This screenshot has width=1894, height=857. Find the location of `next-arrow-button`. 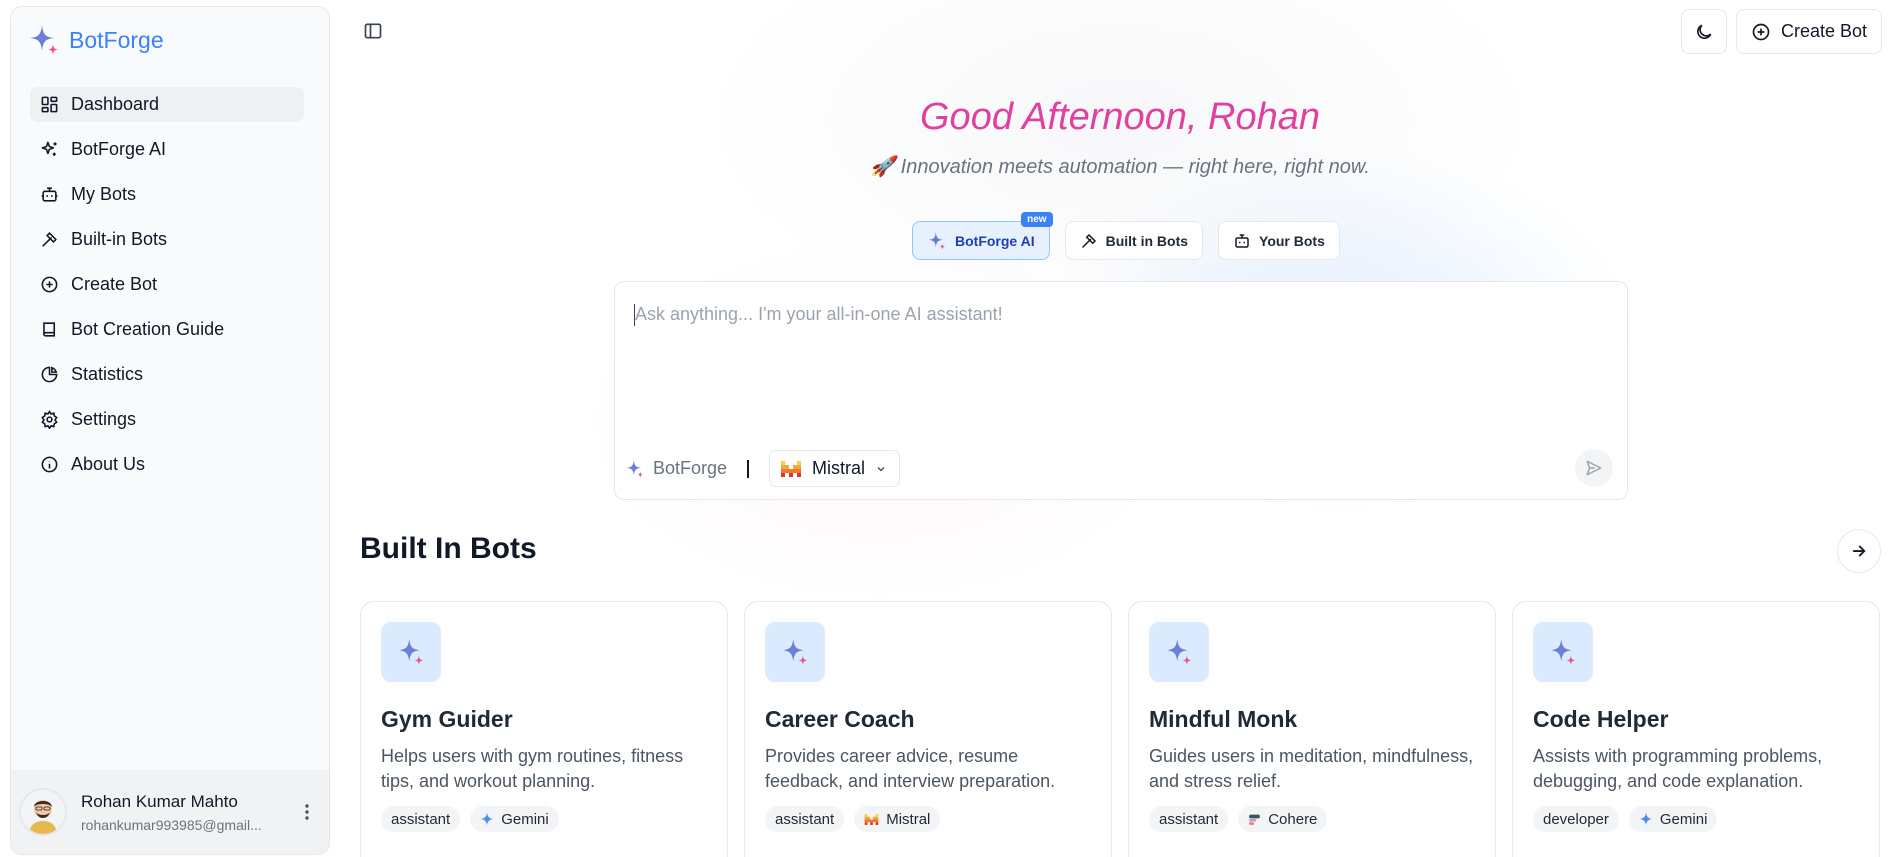

next-arrow-button is located at coordinates (1859, 551).